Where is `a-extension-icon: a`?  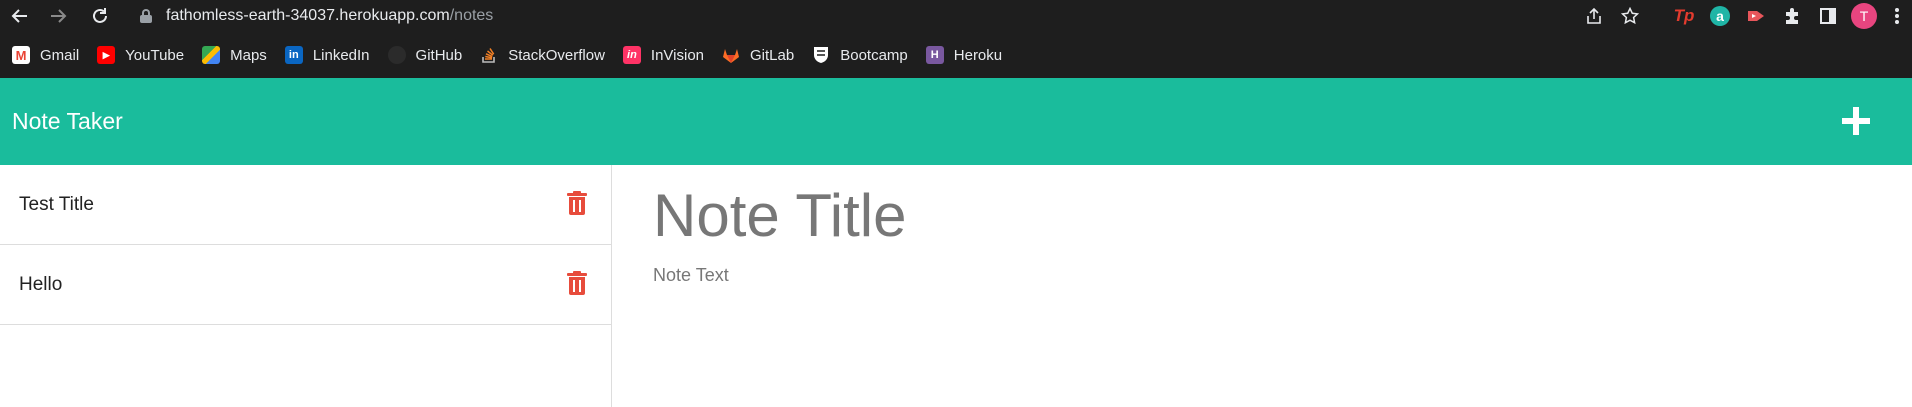
a-extension-icon: a is located at coordinates (1720, 16).